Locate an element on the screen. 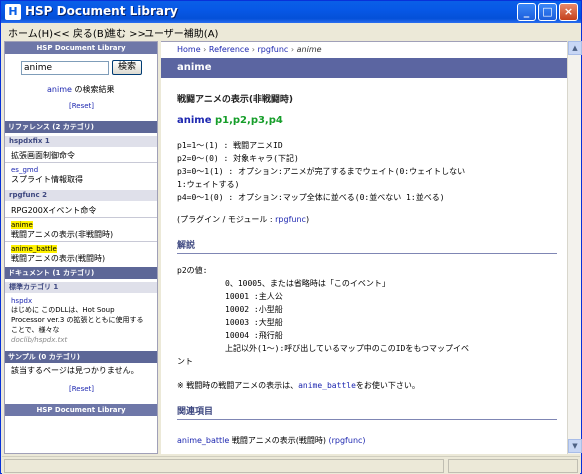 The image size is (582, 474). page-title: 戦闘アニメの表示(非戦闘時) is located at coordinates (235, 100).